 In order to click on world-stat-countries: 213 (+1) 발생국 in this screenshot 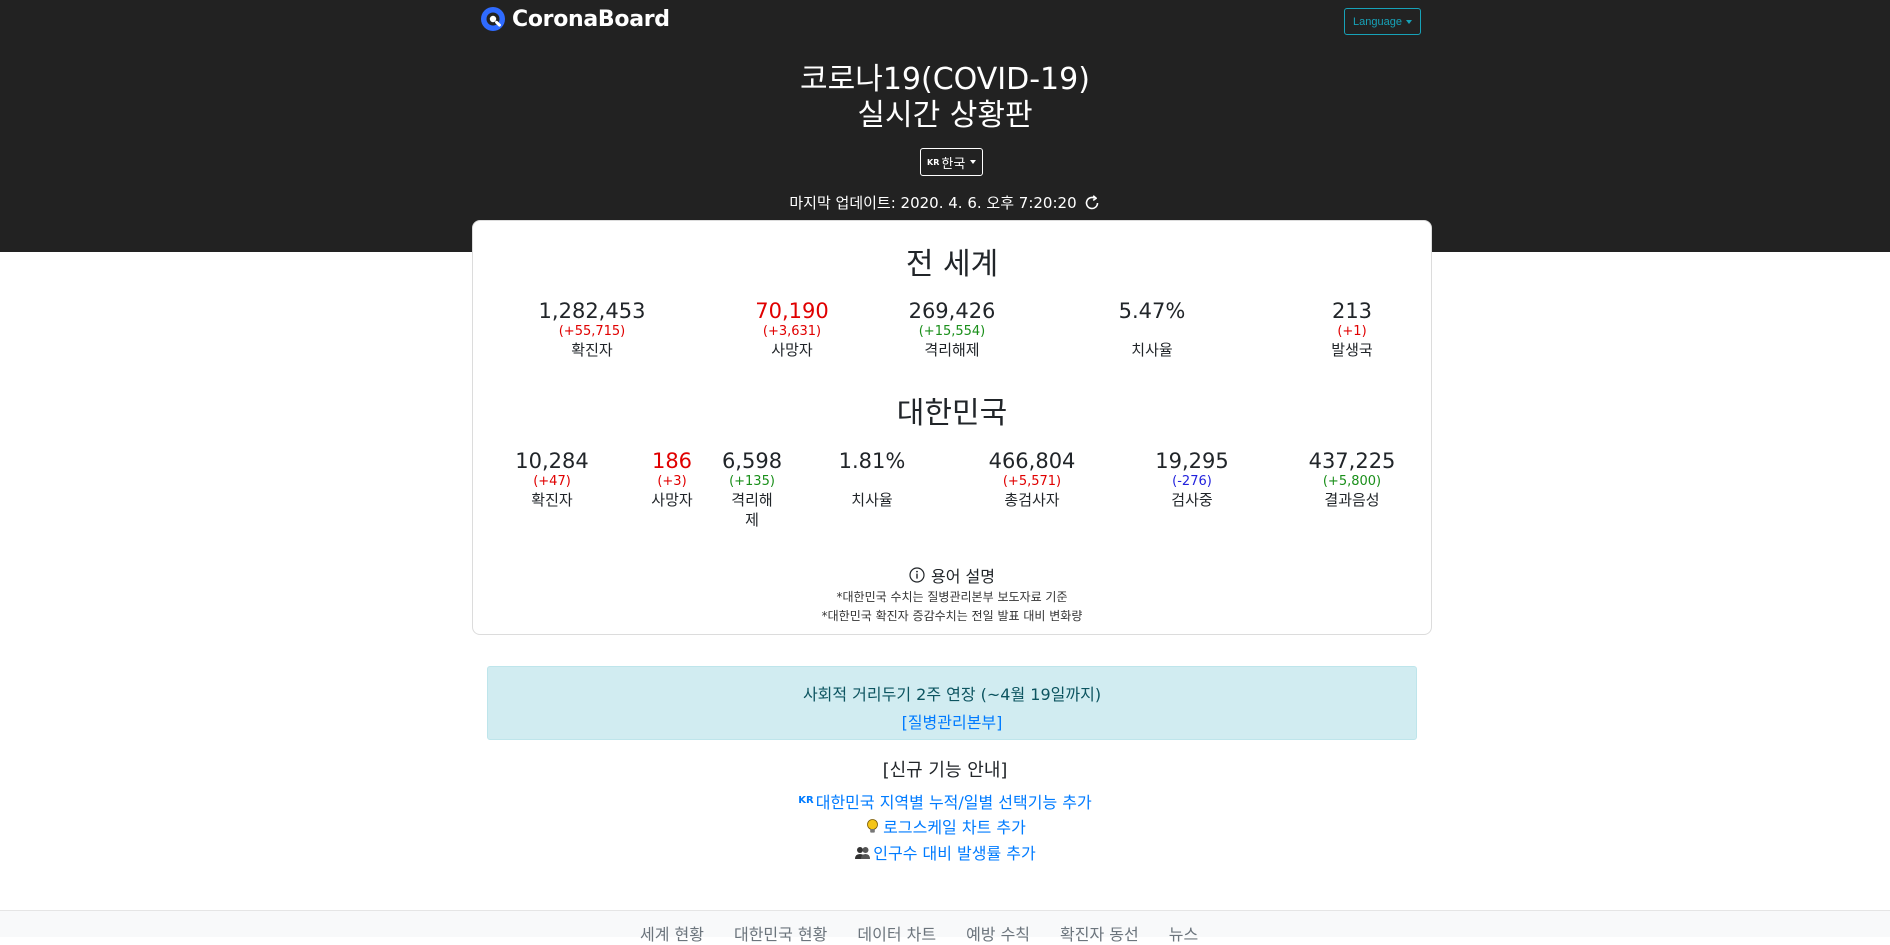, I will do `click(1351, 329)`.